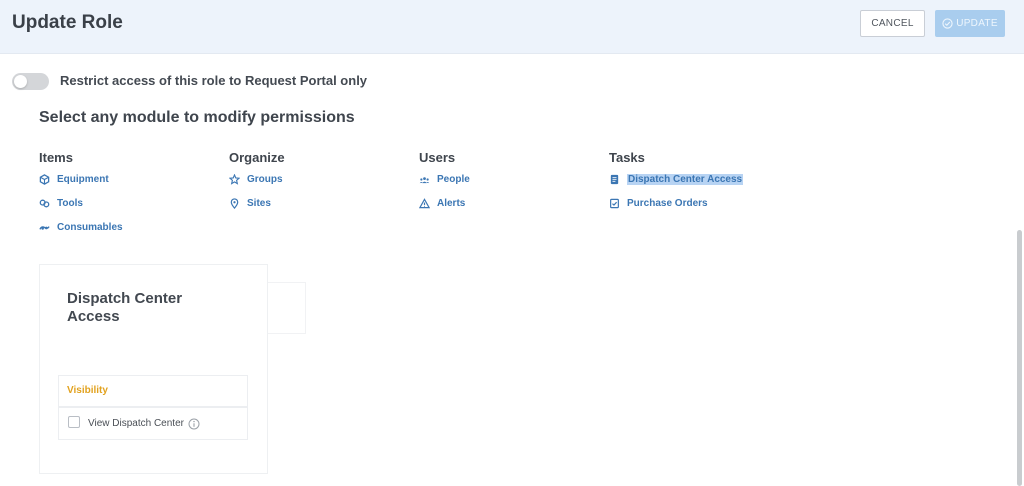 The height and width of the screenshot is (486, 1024). I want to click on restrict-toggle, so click(30, 81).